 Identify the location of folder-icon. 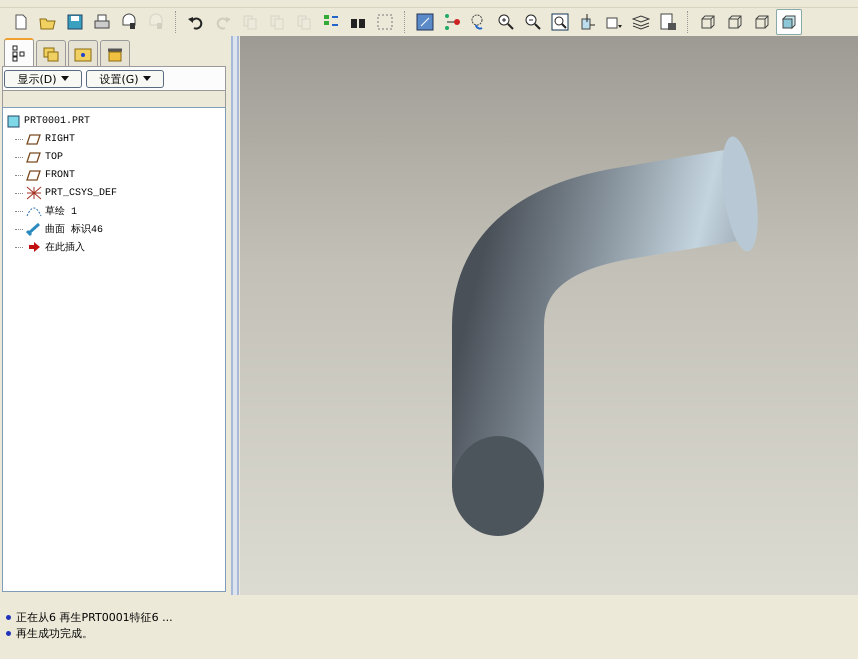
(51, 53).